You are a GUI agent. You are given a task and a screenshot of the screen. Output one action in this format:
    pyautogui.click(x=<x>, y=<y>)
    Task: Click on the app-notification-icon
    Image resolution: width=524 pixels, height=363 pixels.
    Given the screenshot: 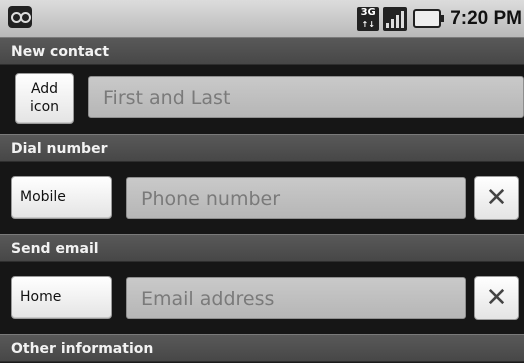 What is the action you would take?
    pyautogui.click(x=20, y=17)
    